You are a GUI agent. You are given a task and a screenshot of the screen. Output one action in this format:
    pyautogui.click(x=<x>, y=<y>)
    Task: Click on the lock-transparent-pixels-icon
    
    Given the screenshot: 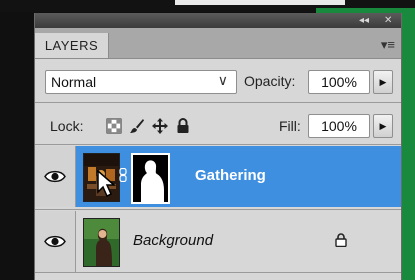 What is the action you would take?
    pyautogui.click(x=114, y=126)
    